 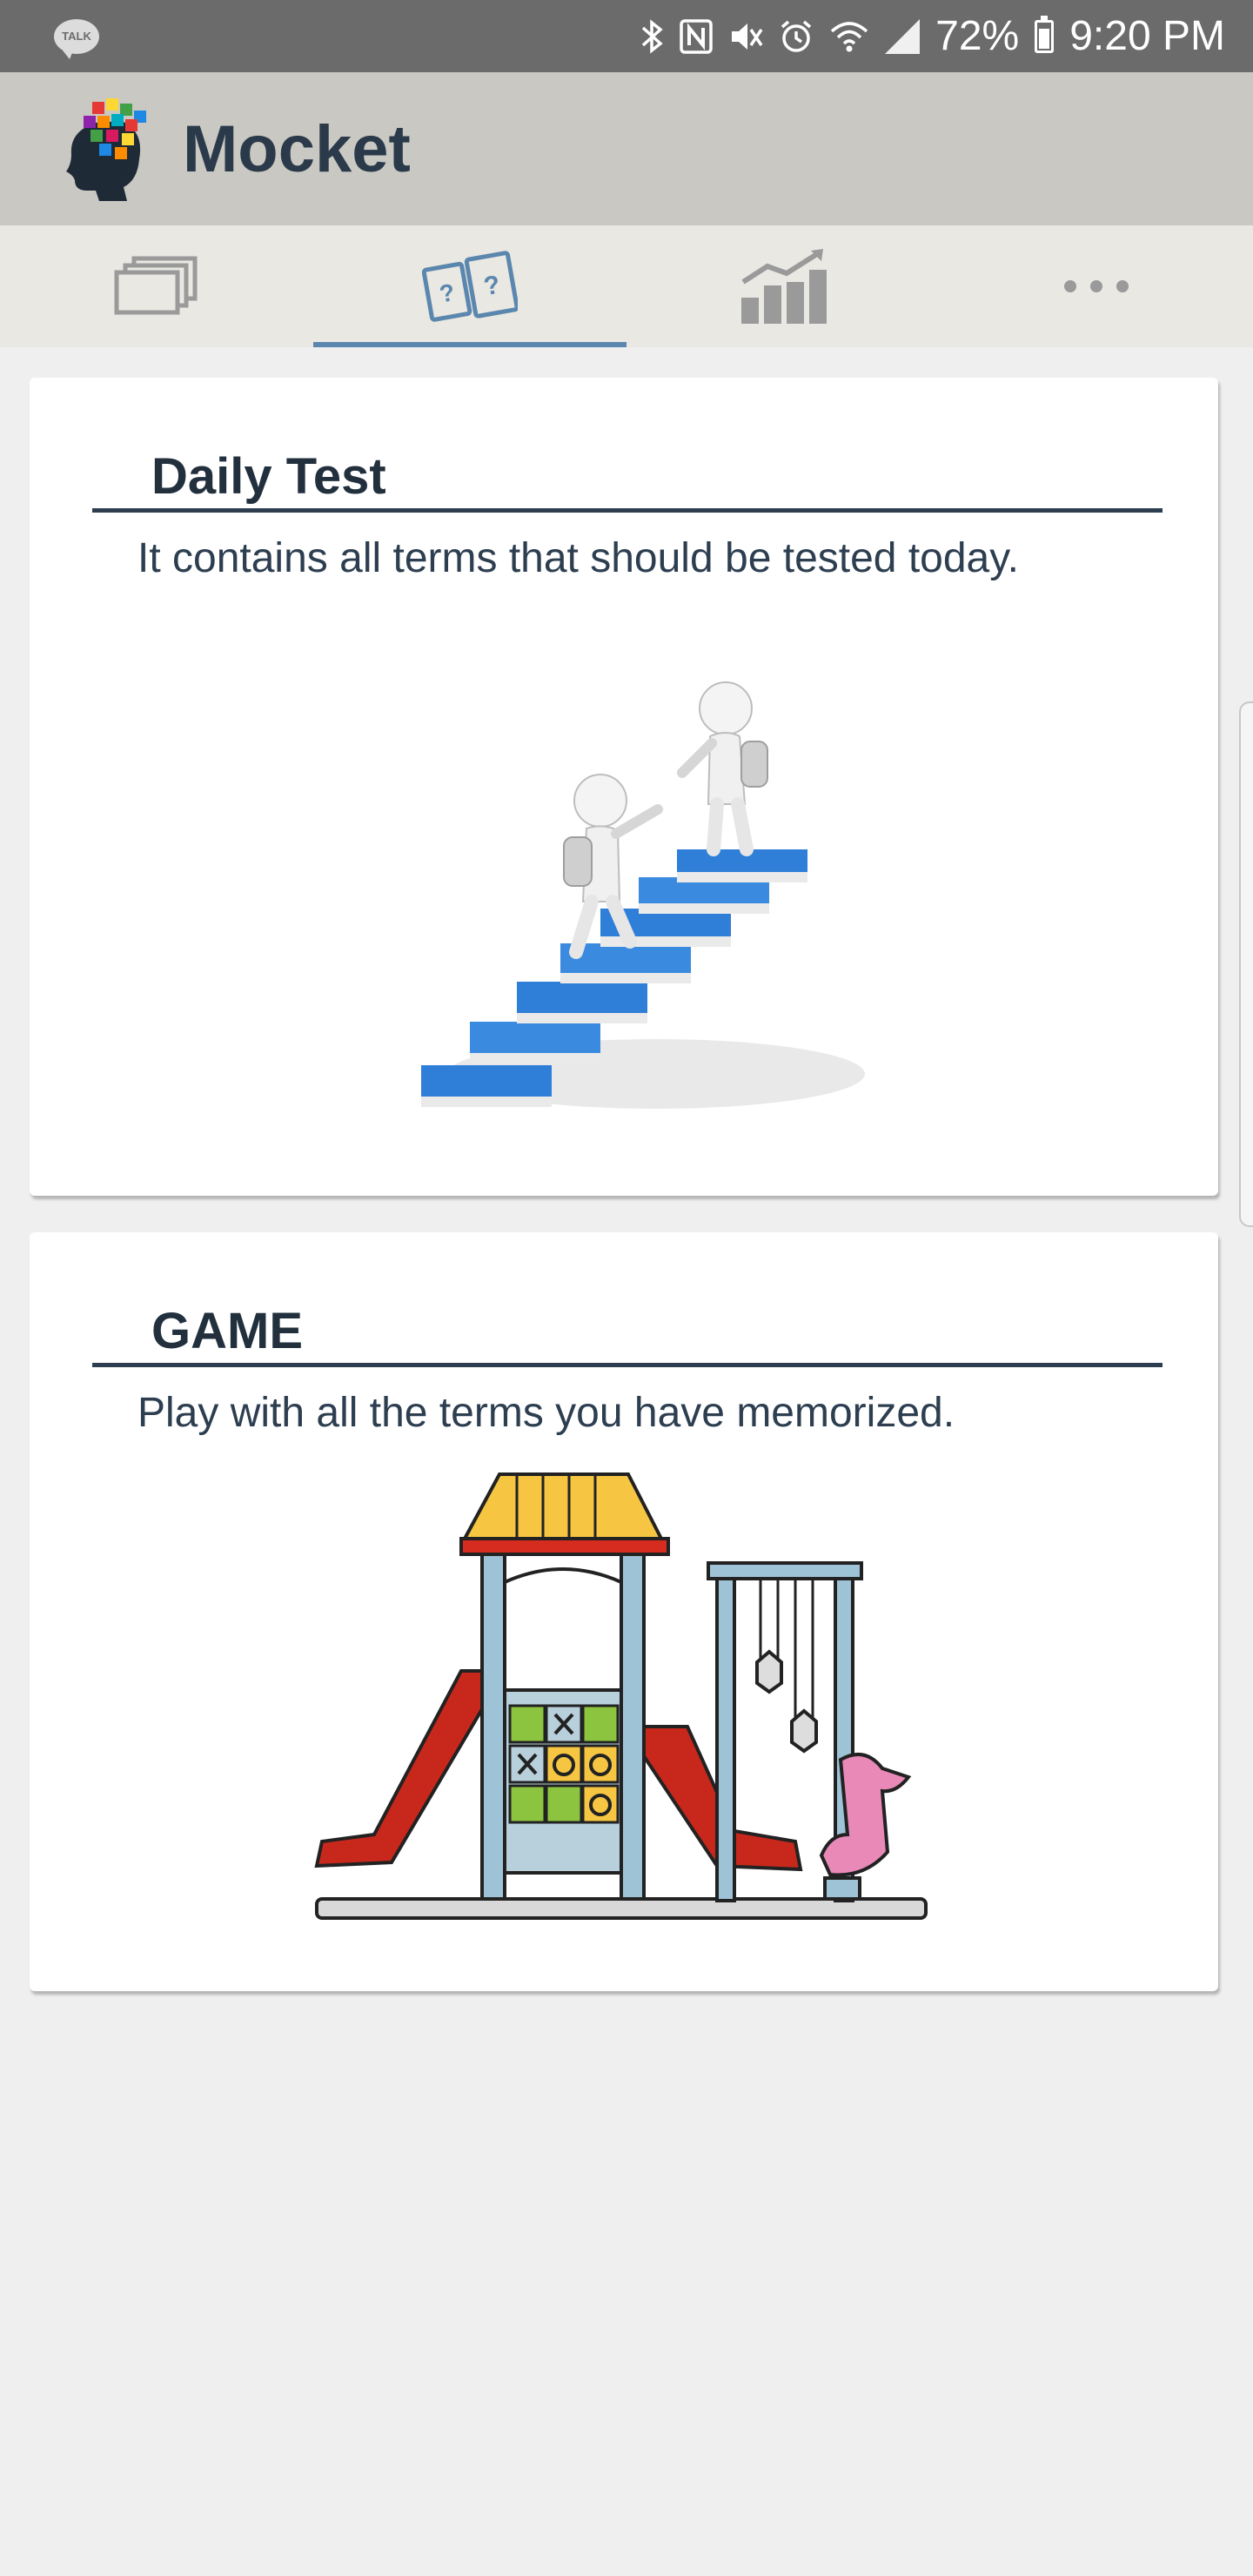 What do you see at coordinates (268, 476) in the screenshot?
I see `card-heading: Daily Test` at bounding box center [268, 476].